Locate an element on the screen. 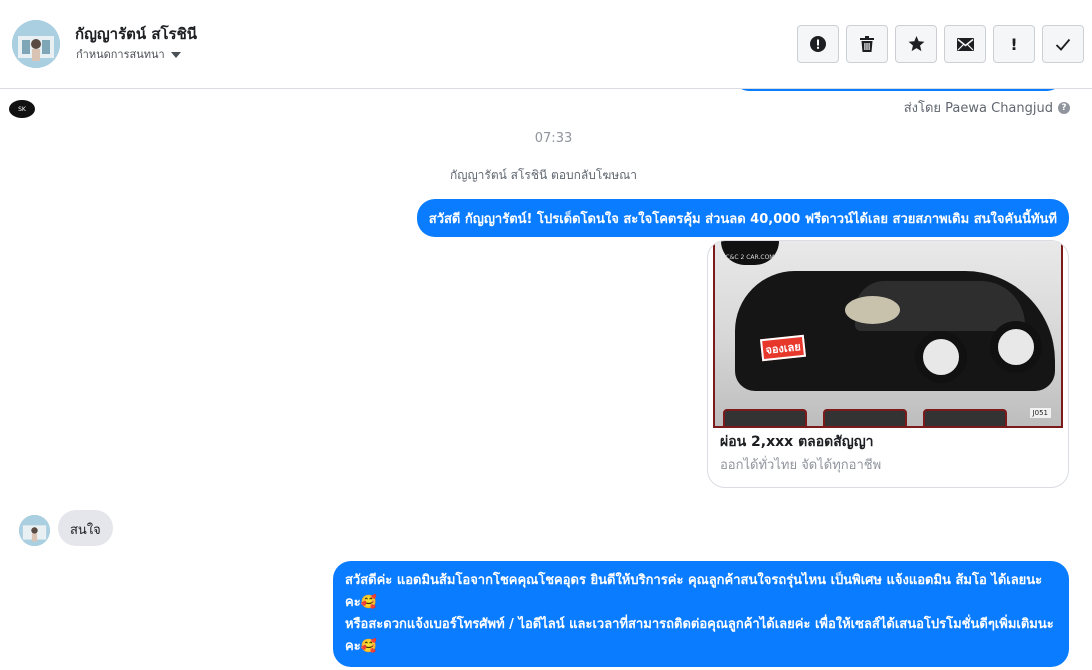 This screenshot has width=1092, height=670. delete-button is located at coordinates (867, 44).